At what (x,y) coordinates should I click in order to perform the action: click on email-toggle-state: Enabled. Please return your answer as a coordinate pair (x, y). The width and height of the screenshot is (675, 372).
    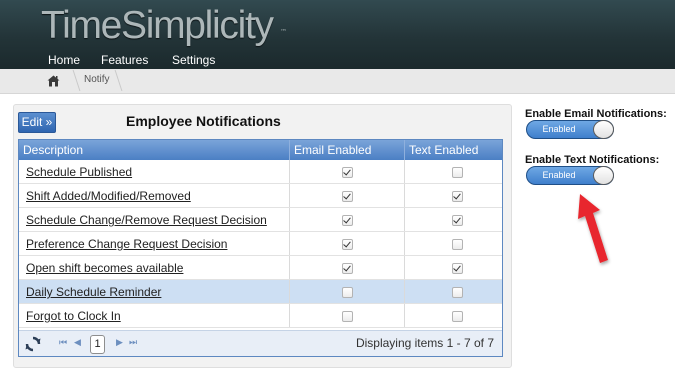
    Looking at the image, I should click on (559, 129).